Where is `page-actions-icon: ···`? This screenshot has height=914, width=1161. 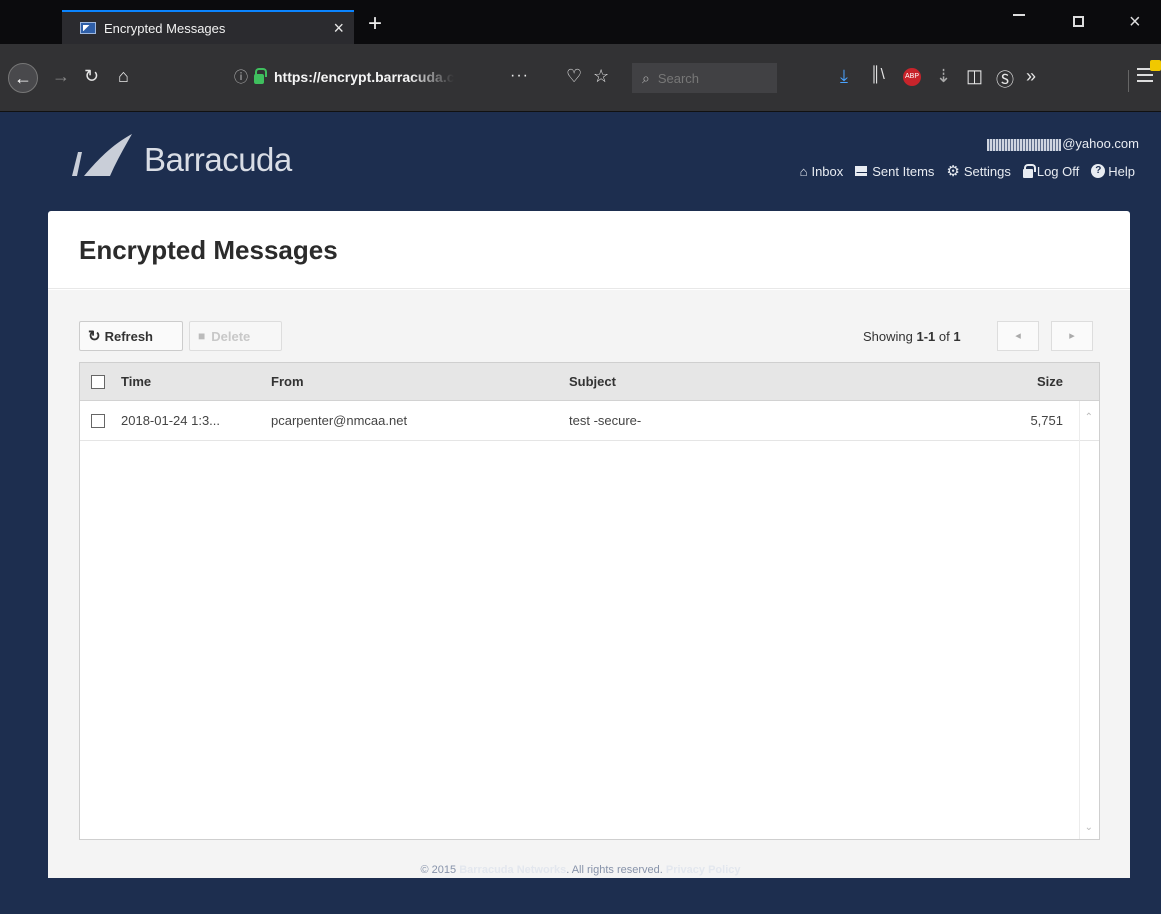
page-actions-icon: ··· is located at coordinates (519, 76).